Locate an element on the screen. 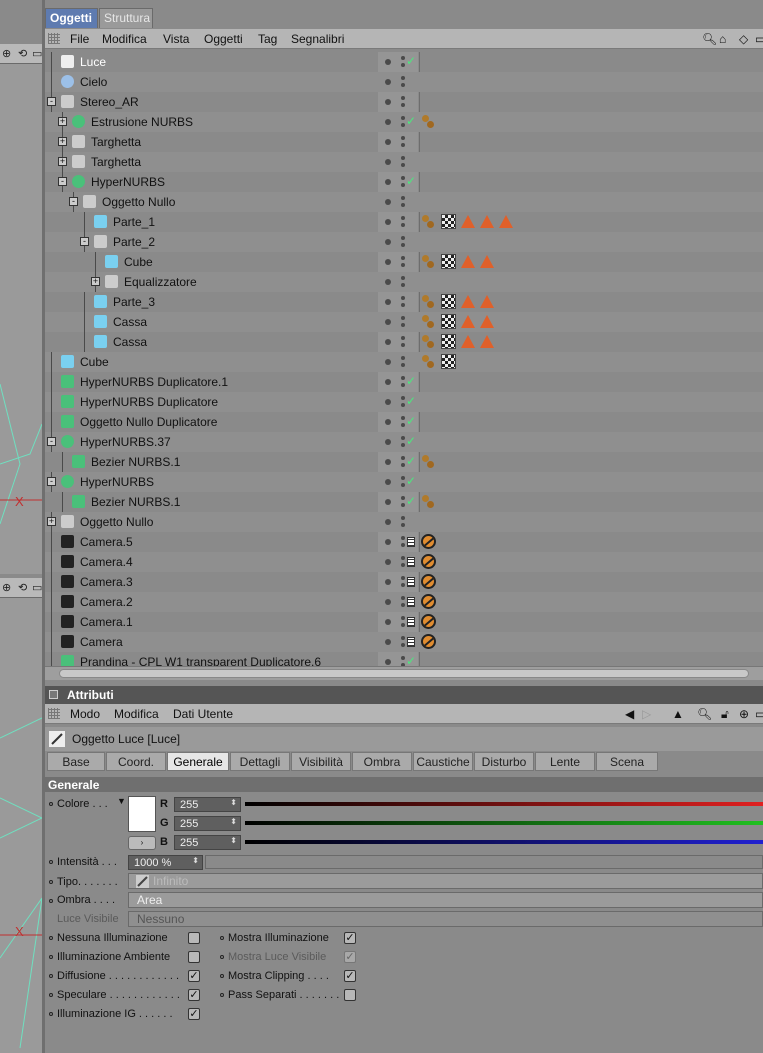 This screenshot has width=763, height=1053. object-name: Stereo_AR is located at coordinates (109, 102).